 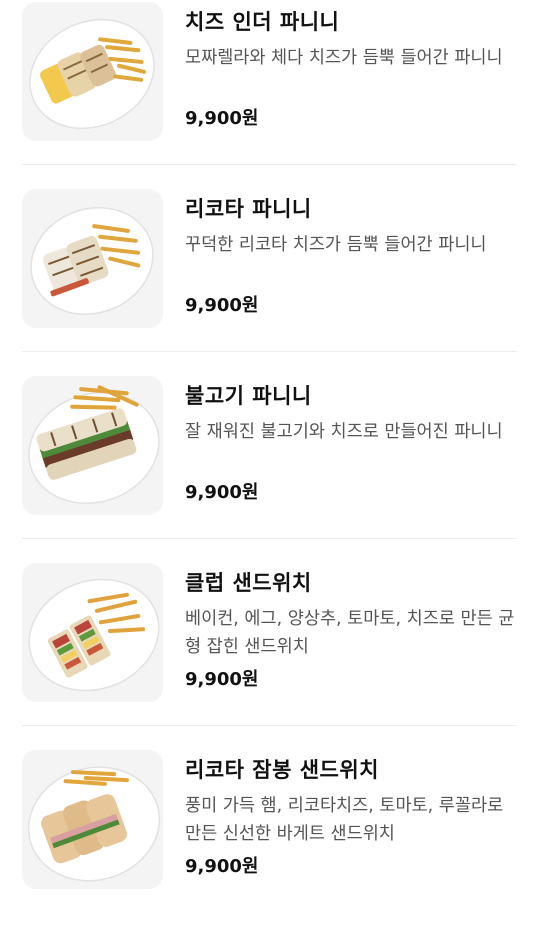 What do you see at coordinates (350, 633) in the screenshot?
I see `menu-item-description: 베이컨, 에그, 양상추, 토마토, 치즈로 만든 균형 잡힌 샌드위치` at bounding box center [350, 633].